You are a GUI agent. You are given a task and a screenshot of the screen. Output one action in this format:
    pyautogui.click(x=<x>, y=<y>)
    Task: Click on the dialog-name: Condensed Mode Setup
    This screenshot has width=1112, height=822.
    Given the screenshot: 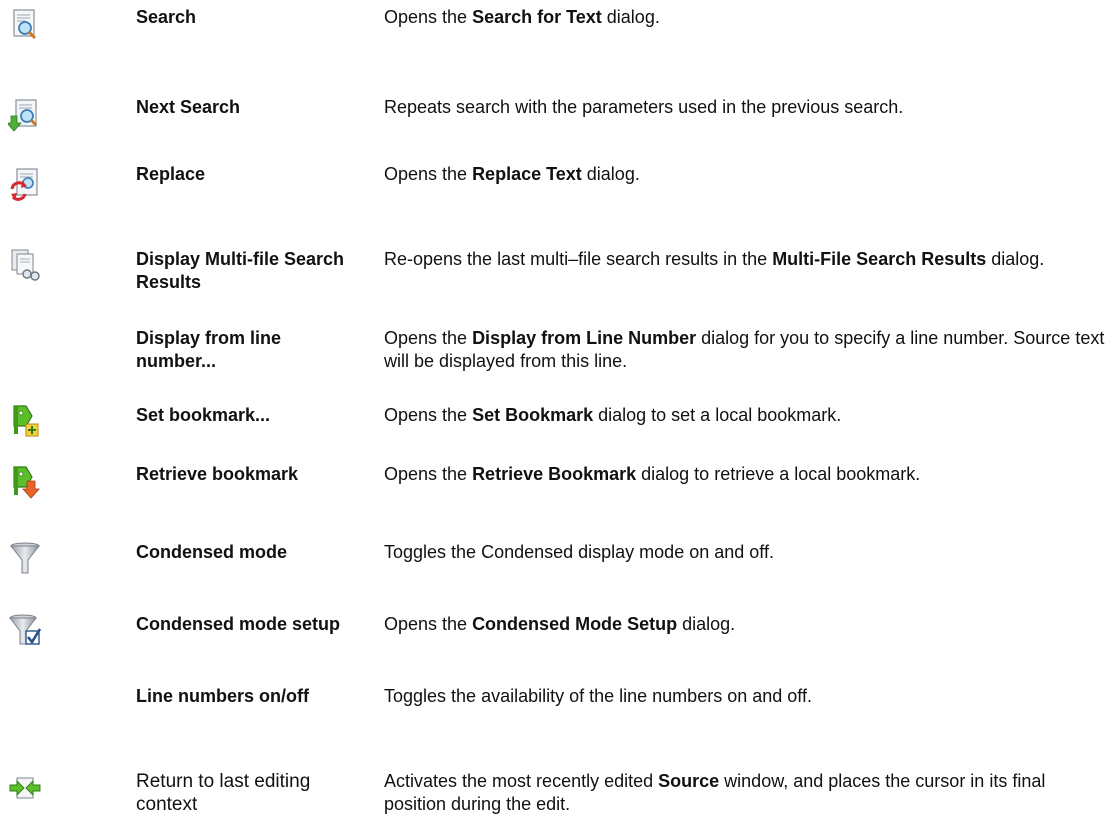 What is the action you would take?
    pyautogui.click(x=575, y=624)
    